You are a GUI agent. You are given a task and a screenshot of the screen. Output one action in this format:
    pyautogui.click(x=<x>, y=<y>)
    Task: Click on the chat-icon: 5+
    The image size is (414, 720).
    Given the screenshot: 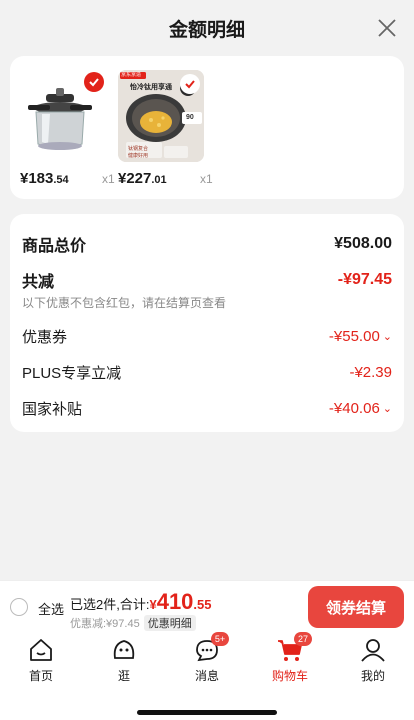 What is the action you would take?
    pyautogui.click(x=211, y=648)
    